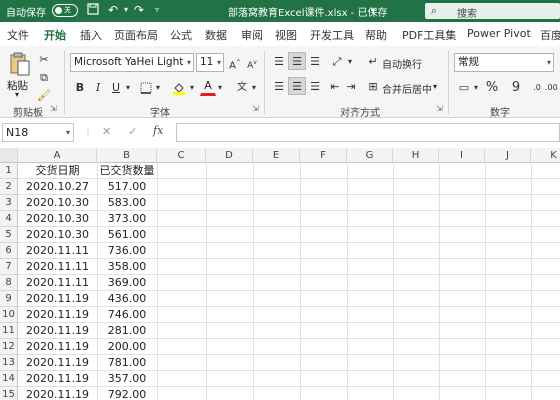  I want to click on column-header-a: A, so click(57, 155).